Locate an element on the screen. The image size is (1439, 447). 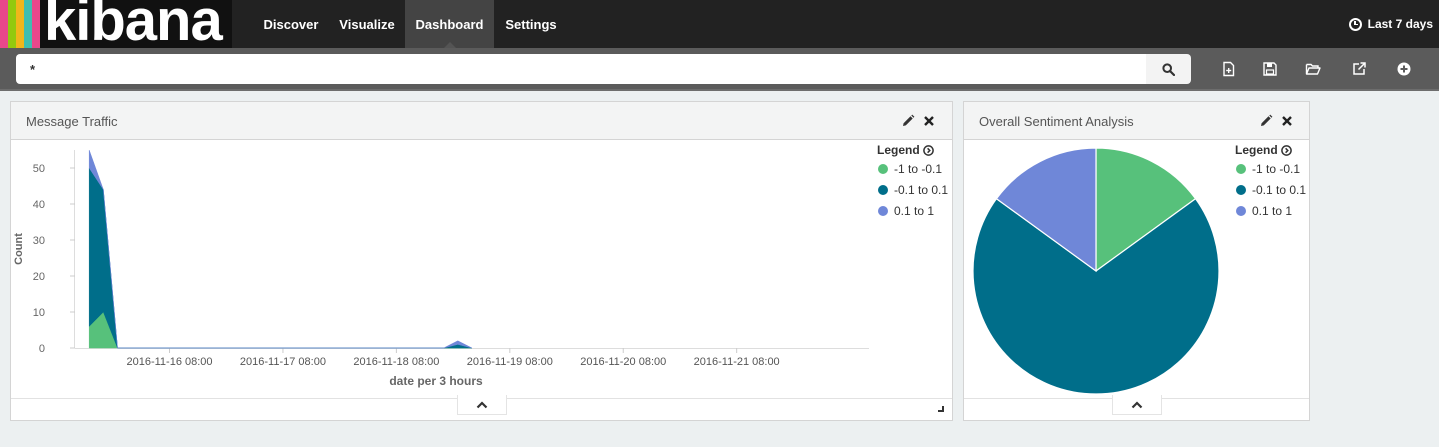
query-bar is located at coordinates (719, 69).